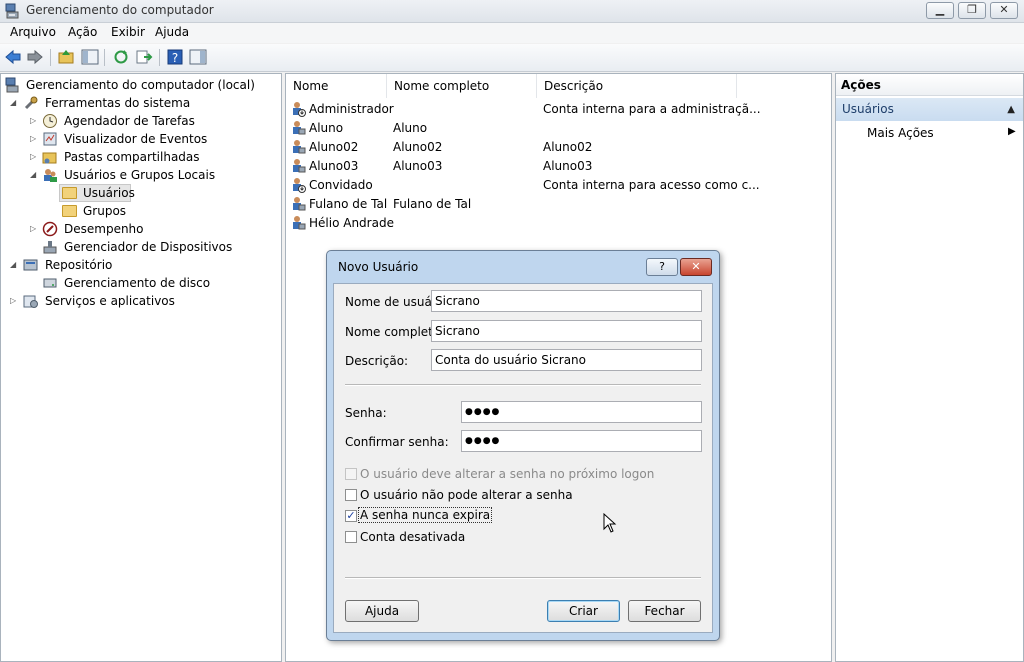 This screenshot has height=662, width=1024. Describe the element at coordinates (334, 166) in the screenshot. I see `cell-name: Aluno03` at that location.